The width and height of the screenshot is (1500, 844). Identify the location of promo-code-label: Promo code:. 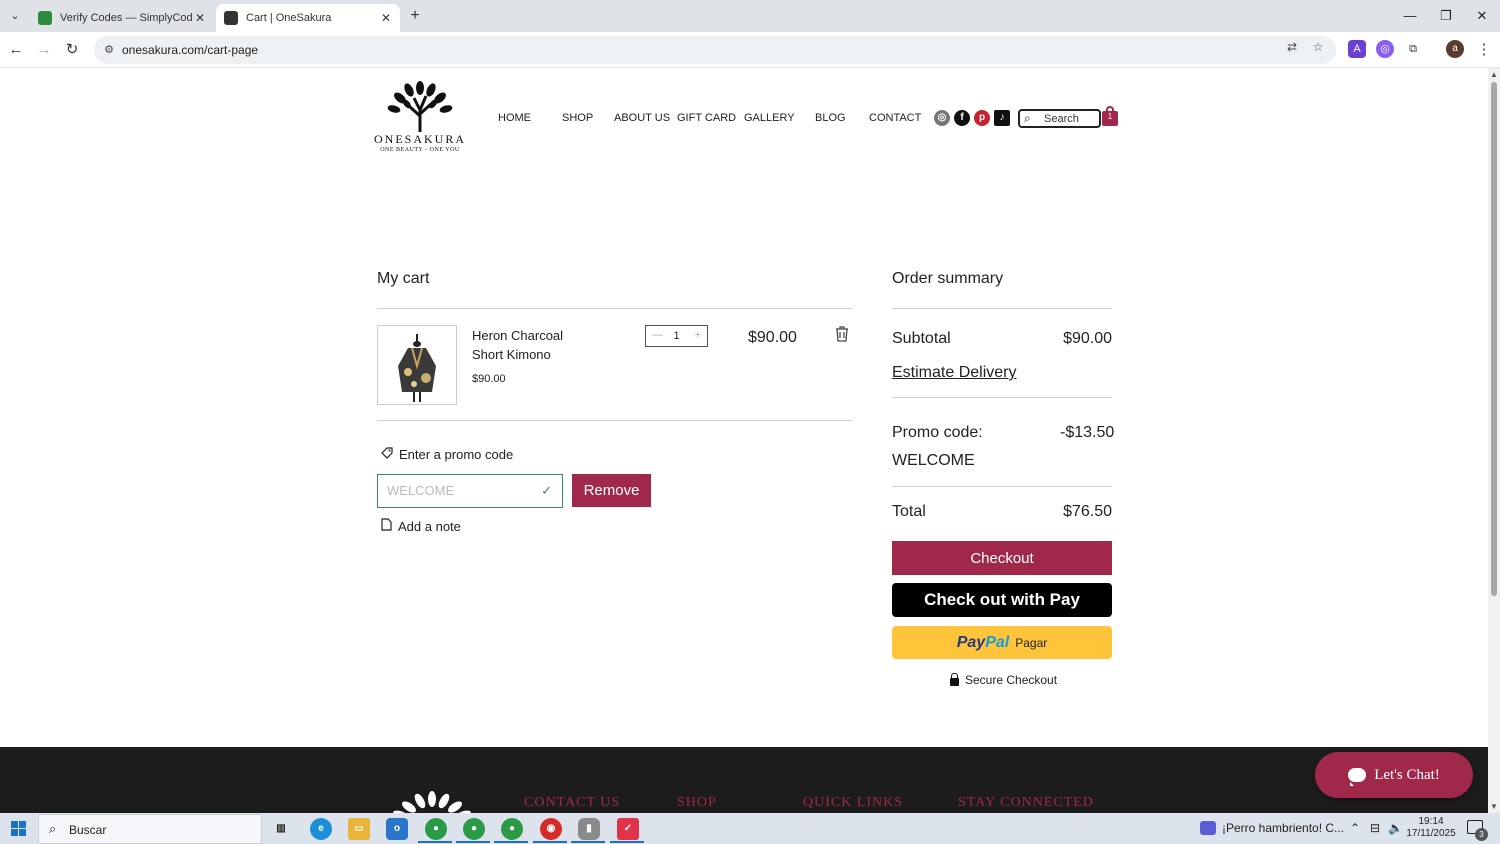
(937, 432).